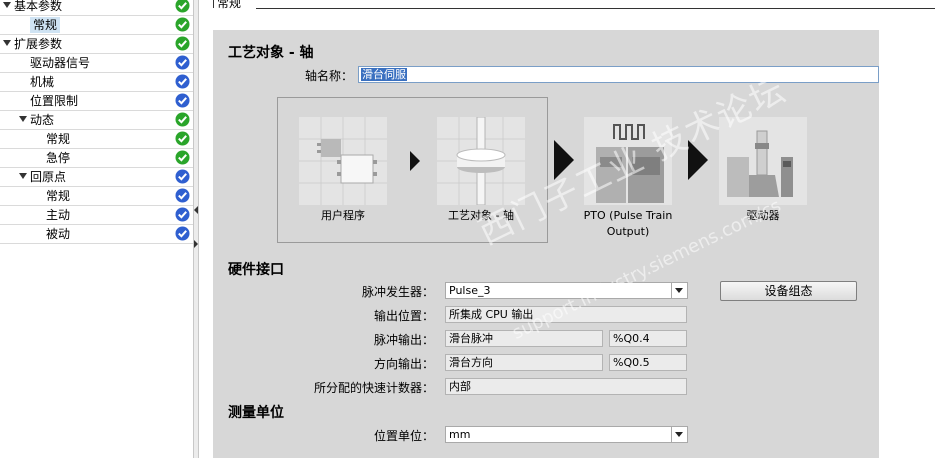 The image size is (935, 458). What do you see at coordinates (96, 120) in the screenshot?
I see `tree-item: 动态` at bounding box center [96, 120].